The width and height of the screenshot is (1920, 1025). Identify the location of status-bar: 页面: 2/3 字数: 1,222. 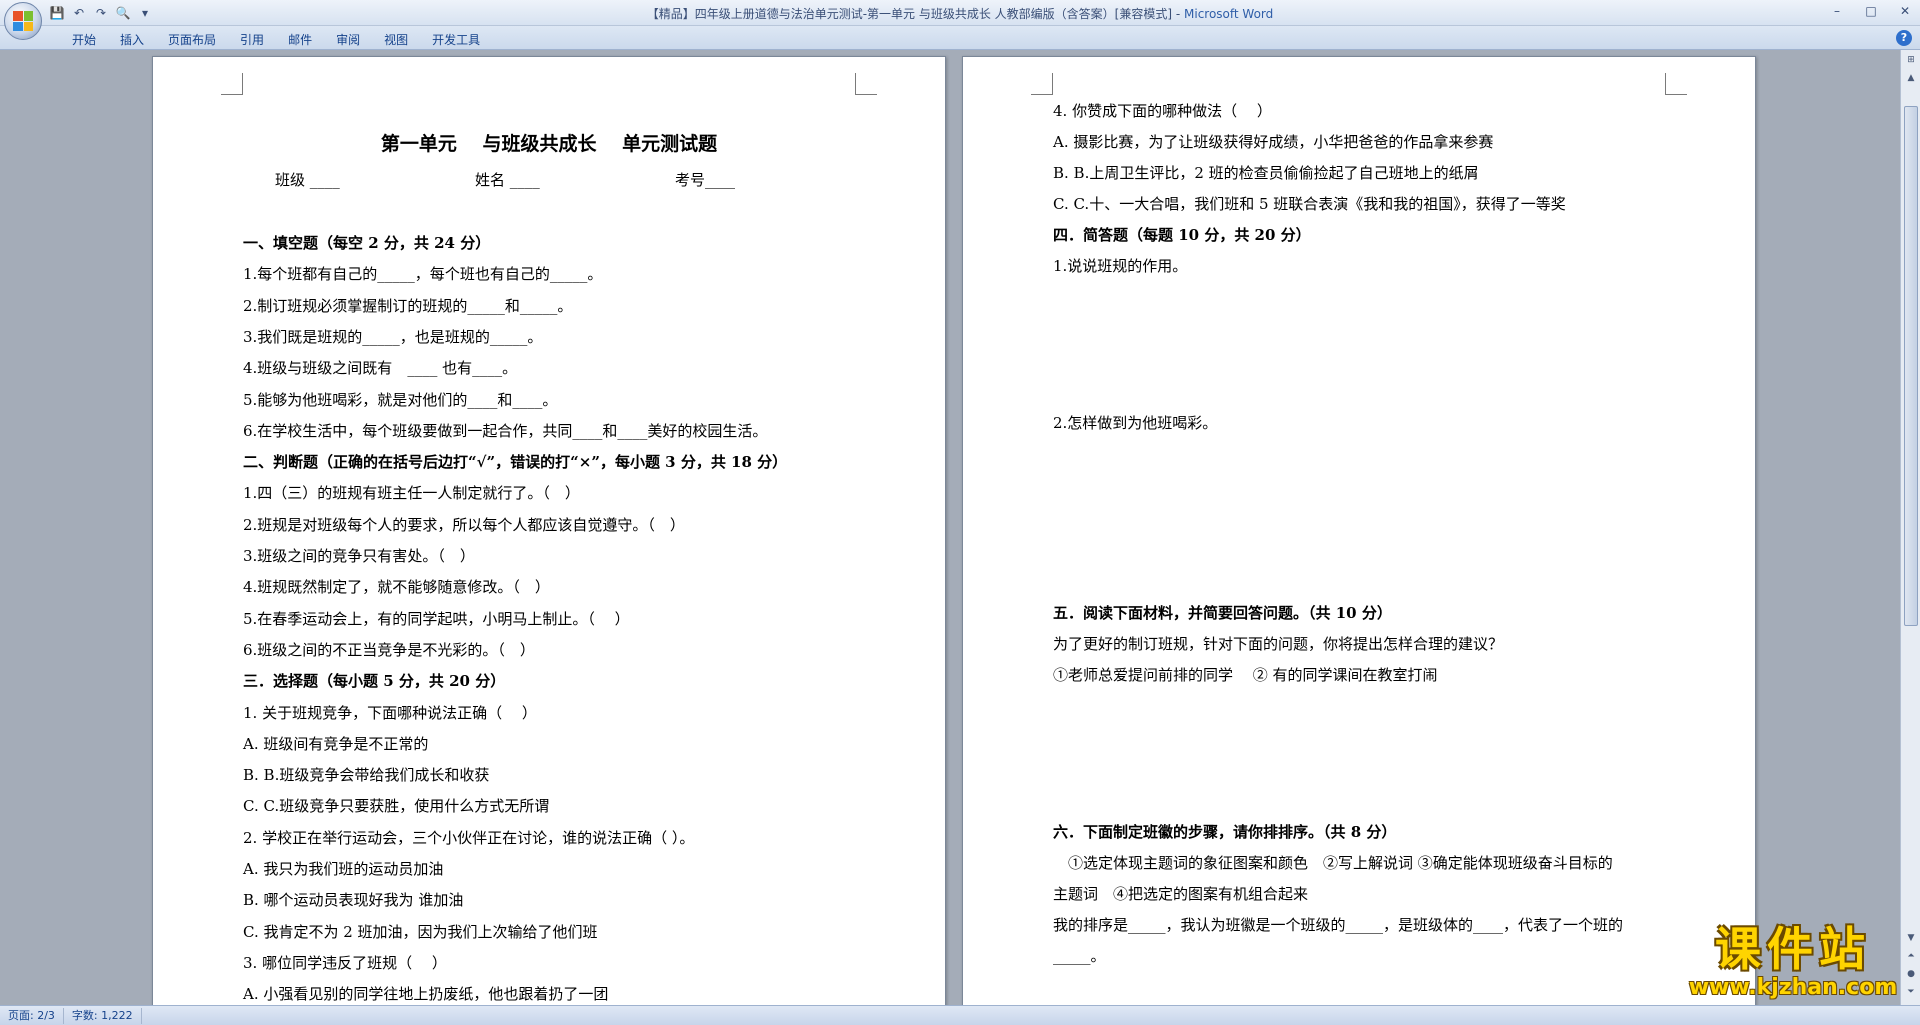
(960, 1015).